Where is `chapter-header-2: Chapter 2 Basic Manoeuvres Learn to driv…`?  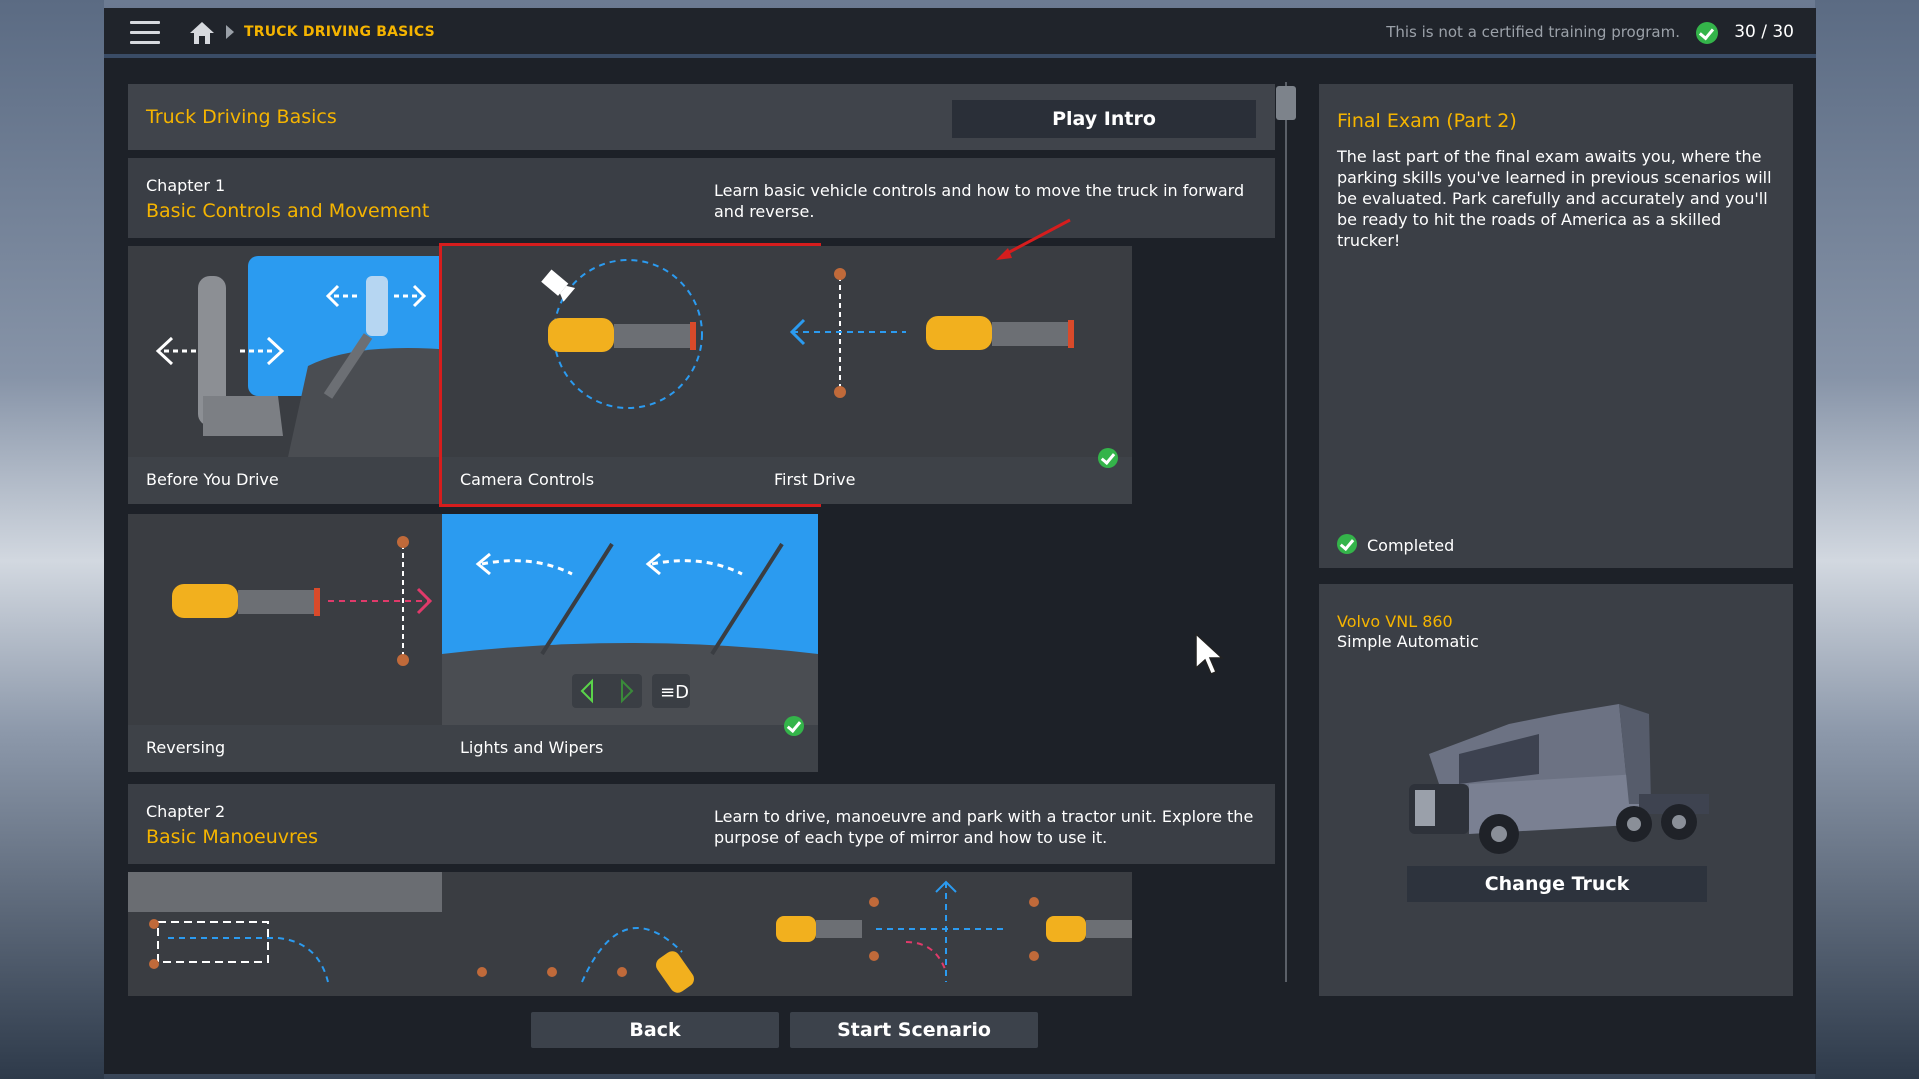
chapter-header-2: Chapter 2 Basic Manoeuvres Learn to driv… is located at coordinates (701, 824).